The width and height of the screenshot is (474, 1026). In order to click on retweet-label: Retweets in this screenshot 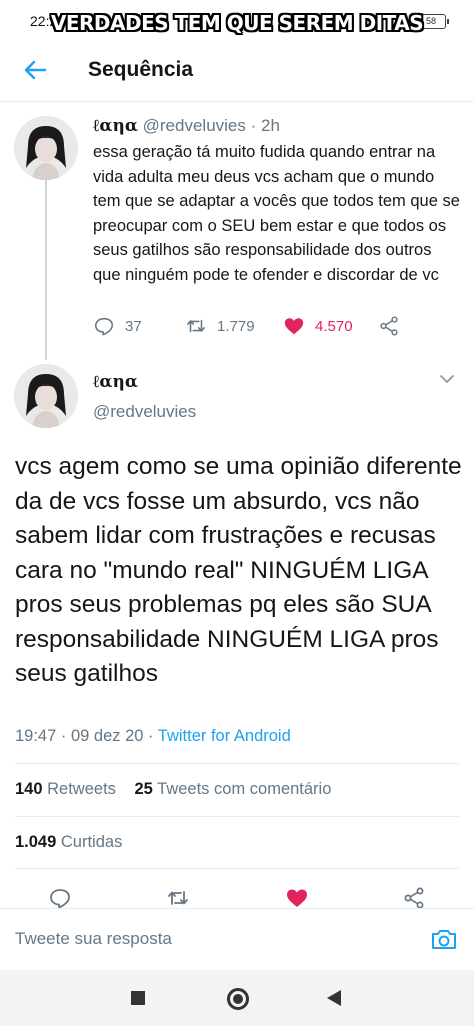, I will do `click(81, 789)`.